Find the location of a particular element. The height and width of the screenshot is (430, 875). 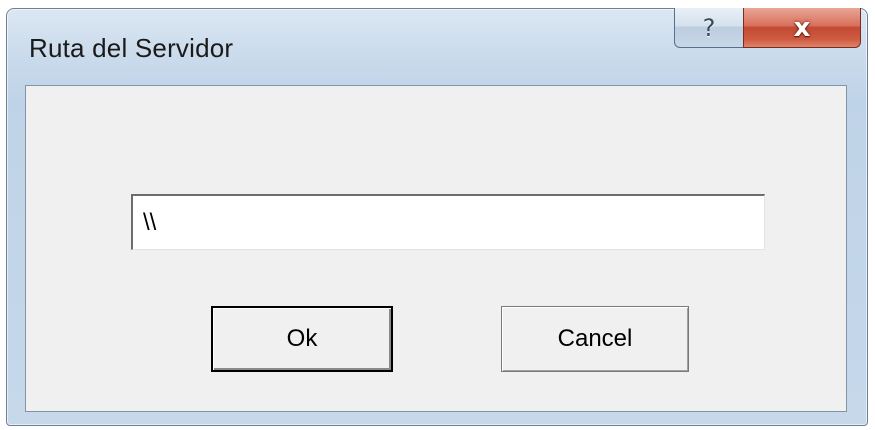

help-icon: ? is located at coordinates (709, 27).